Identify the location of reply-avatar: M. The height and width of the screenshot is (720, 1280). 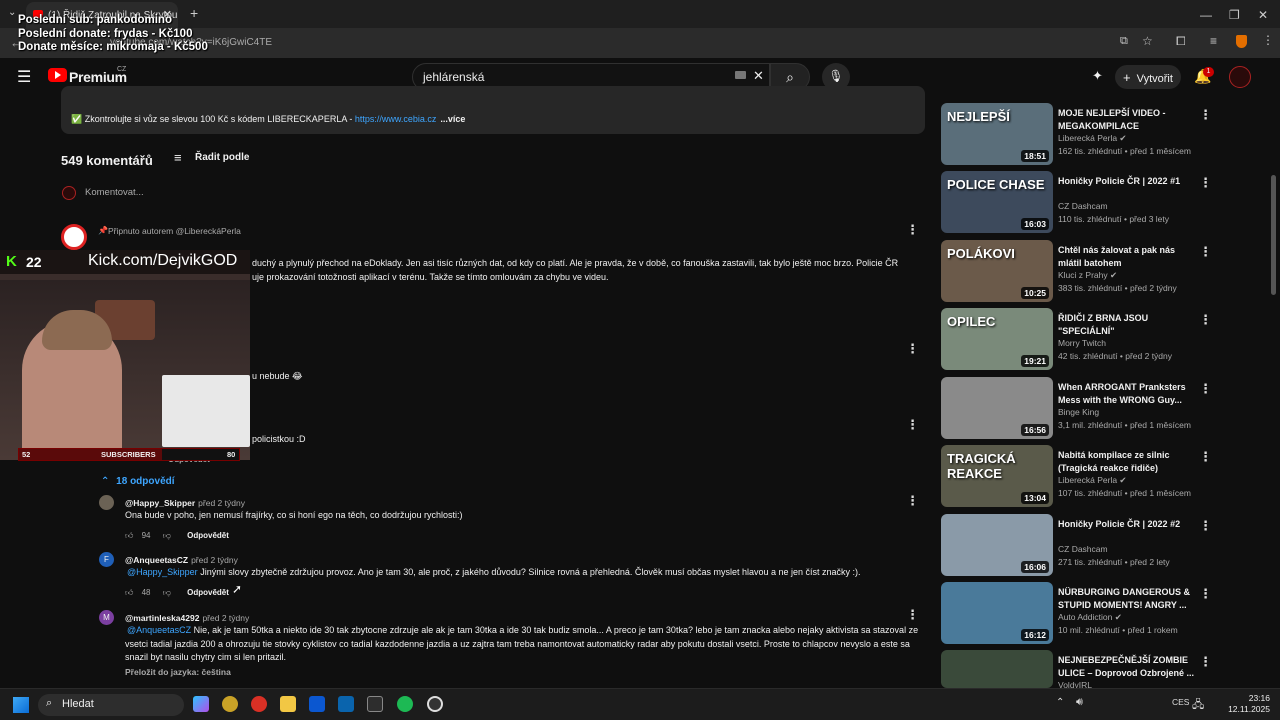
(106, 617).